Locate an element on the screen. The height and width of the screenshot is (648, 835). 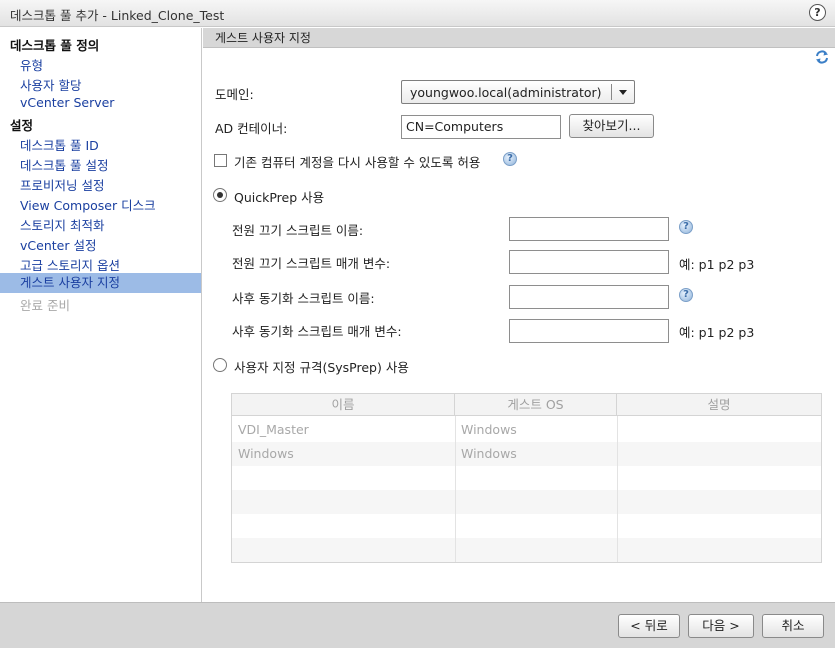
table-row: VDI_Master Windows is located at coordinates (526, 430).